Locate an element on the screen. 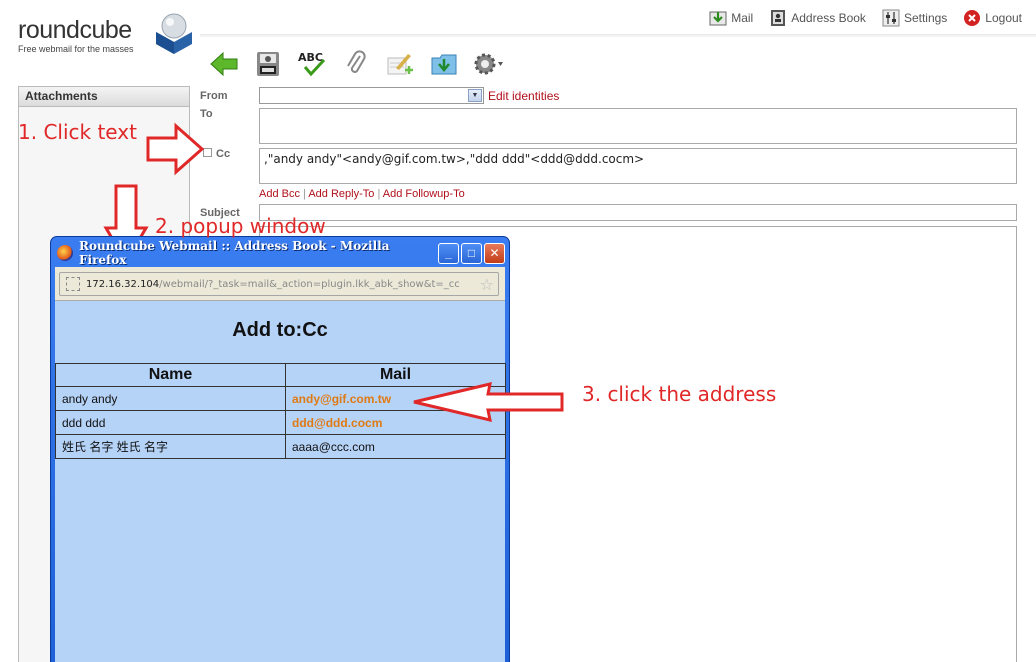 The width and height of the screenshot is (1036, 662). logo-wordmark: roundcube is located at coordinates (75, 30).